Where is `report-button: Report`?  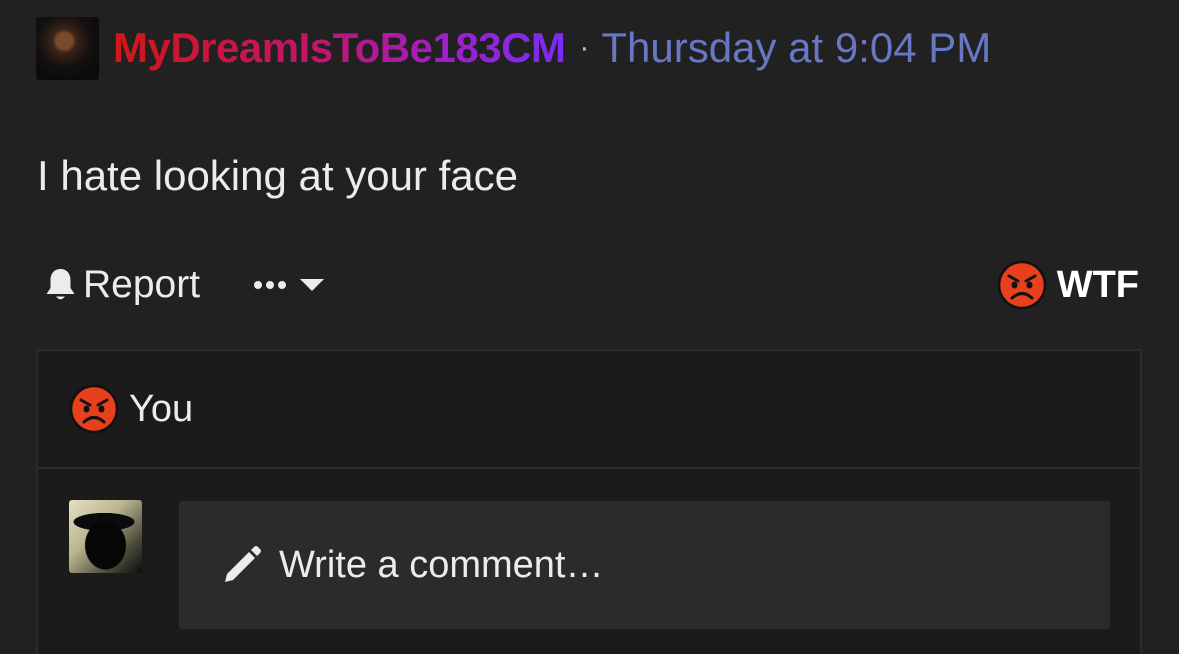
report-button: Report is located at coordinates (122, 285).